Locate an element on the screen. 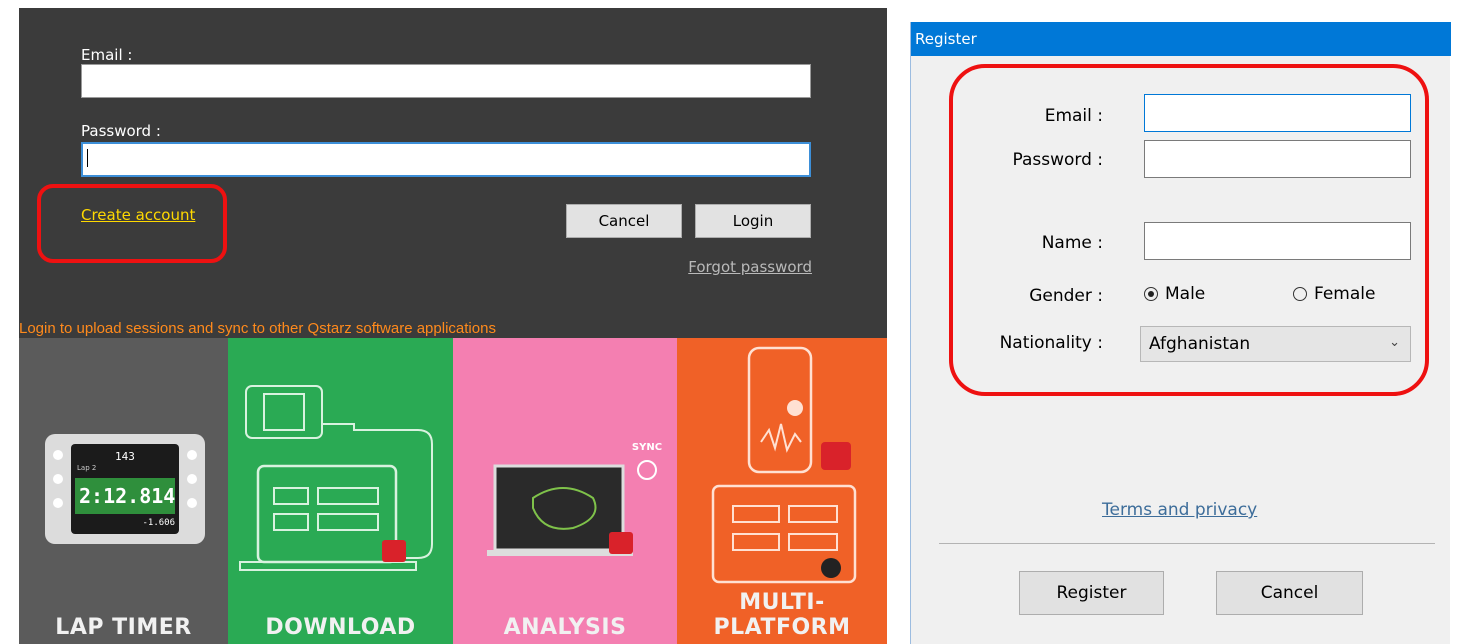 This screenshot has width=1460, height=644. email-label: Email : is located at coordinates (107, 55).